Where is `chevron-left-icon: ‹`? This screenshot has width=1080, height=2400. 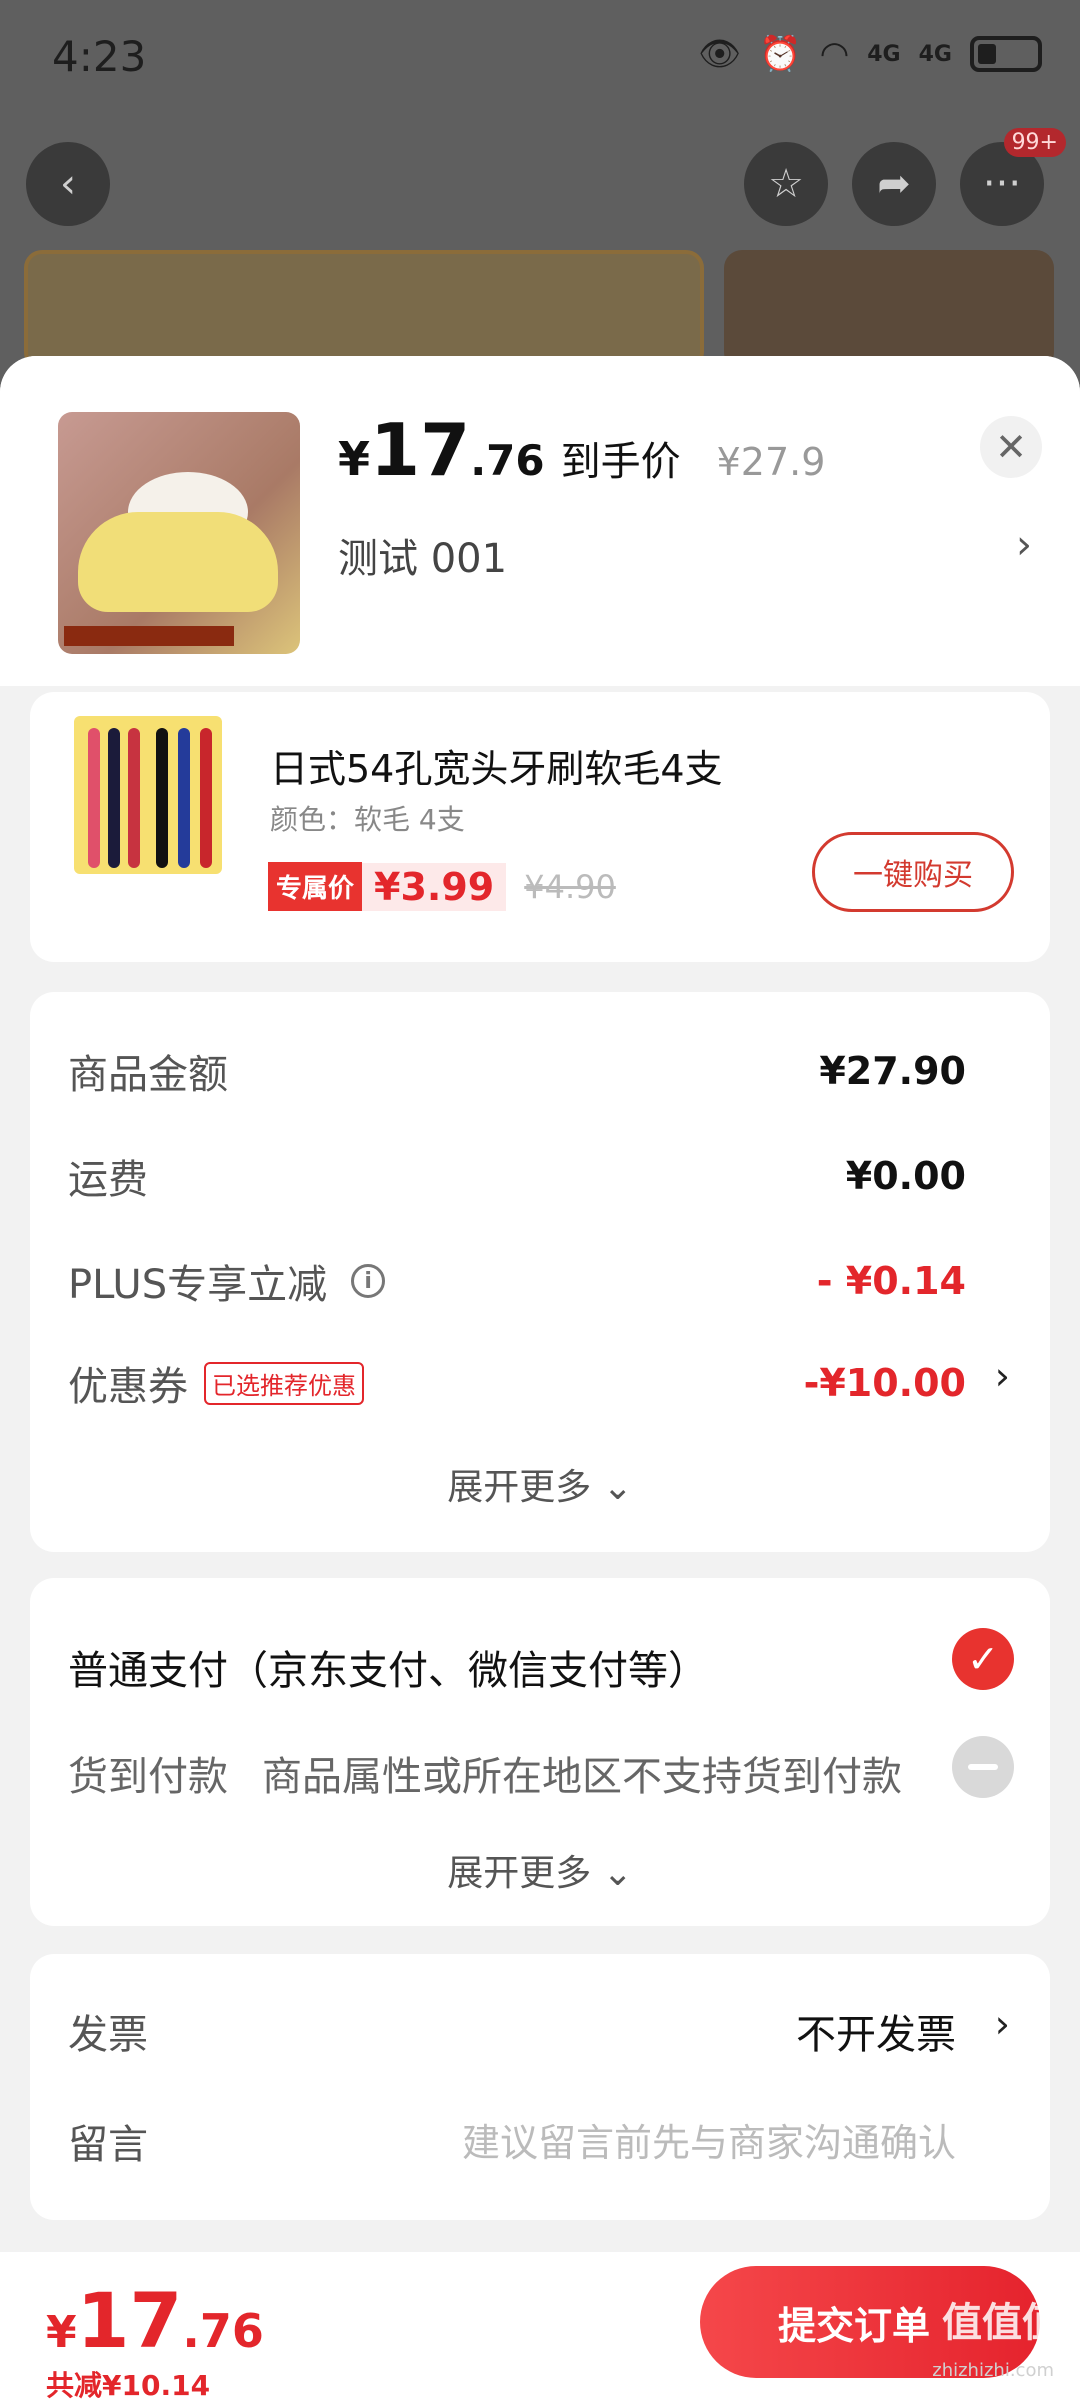 chevron-left-icon: ‹ is located at coordinates (68, 184).